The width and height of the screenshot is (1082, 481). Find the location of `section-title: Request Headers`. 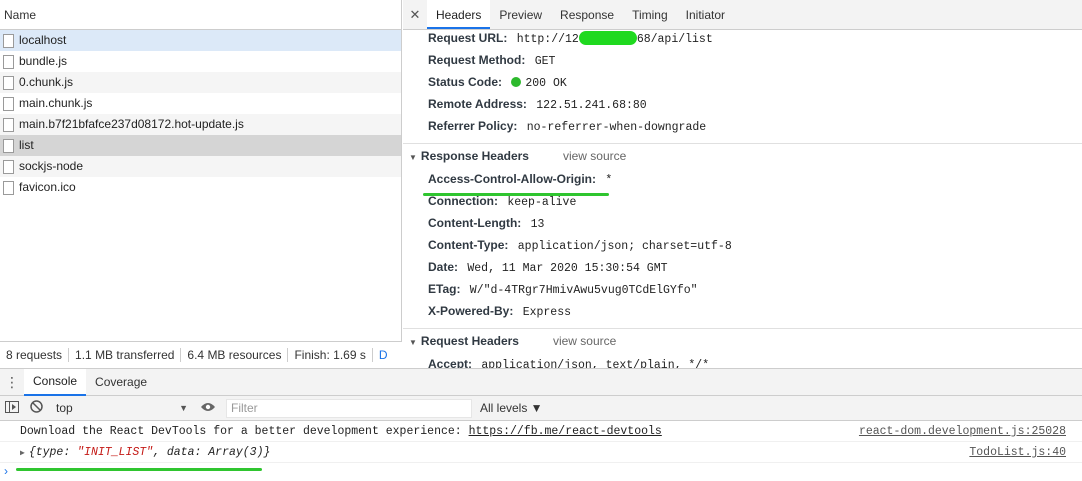

section-title: Request Headers is located at coordinates (469, 341).